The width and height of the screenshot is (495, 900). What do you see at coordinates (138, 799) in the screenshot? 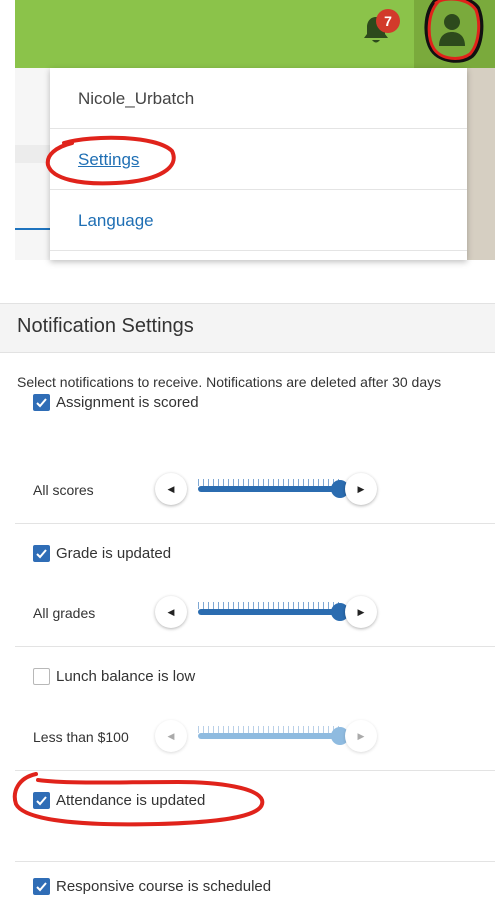
I see `annotation-circle-attendance` at bounding box center [138, 799].